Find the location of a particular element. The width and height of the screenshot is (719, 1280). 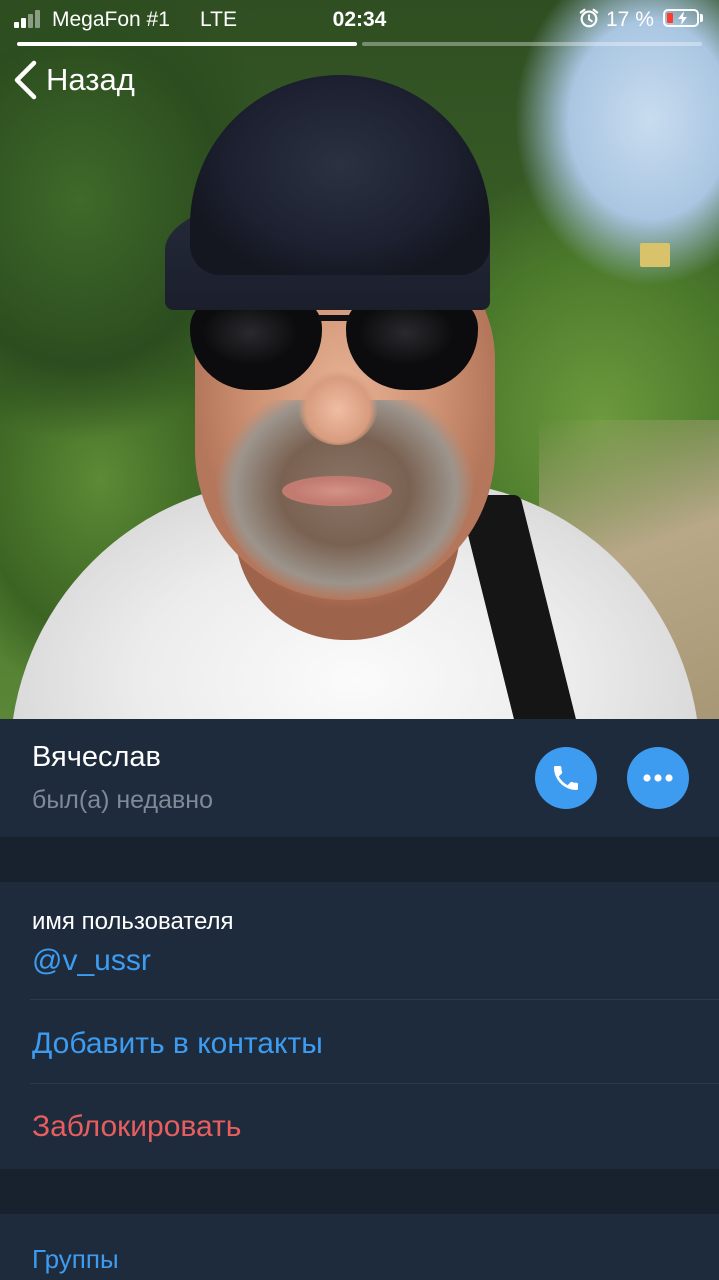

battery-percent: 17 % is located at coordinates (630, 19).